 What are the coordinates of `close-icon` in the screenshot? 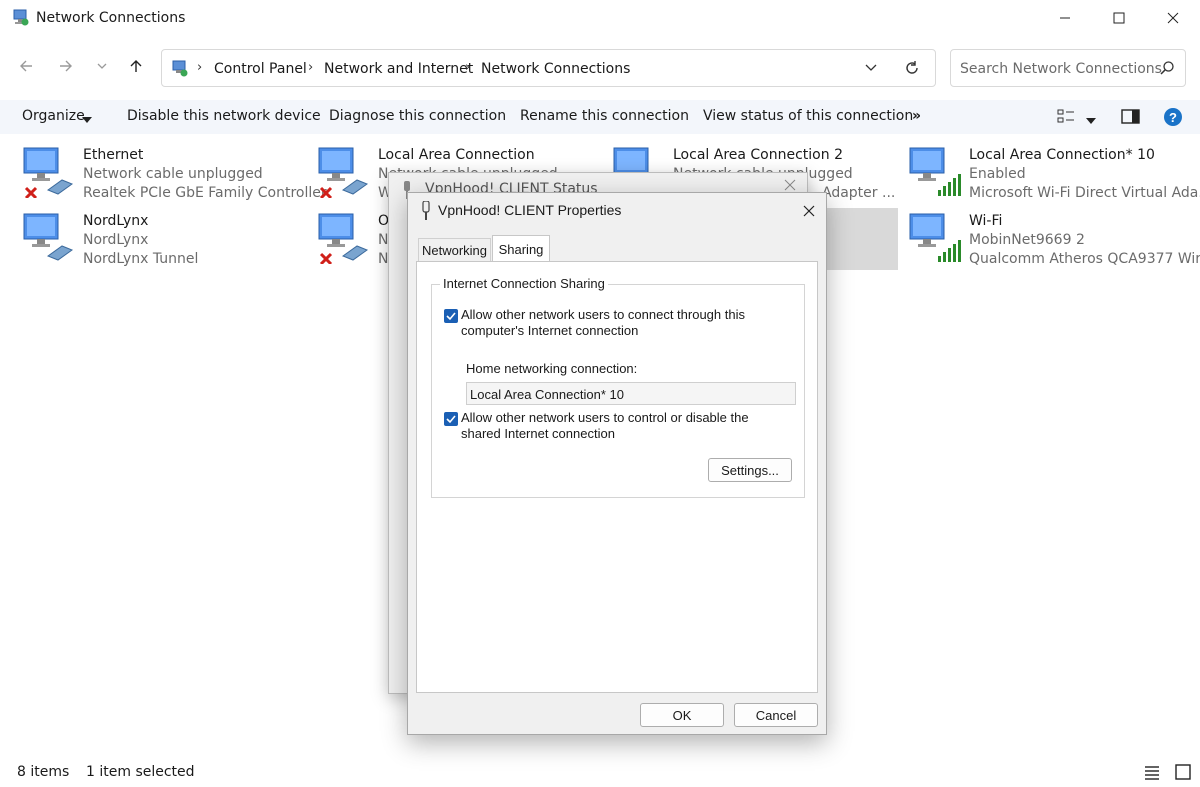 It's located at (809, 212).